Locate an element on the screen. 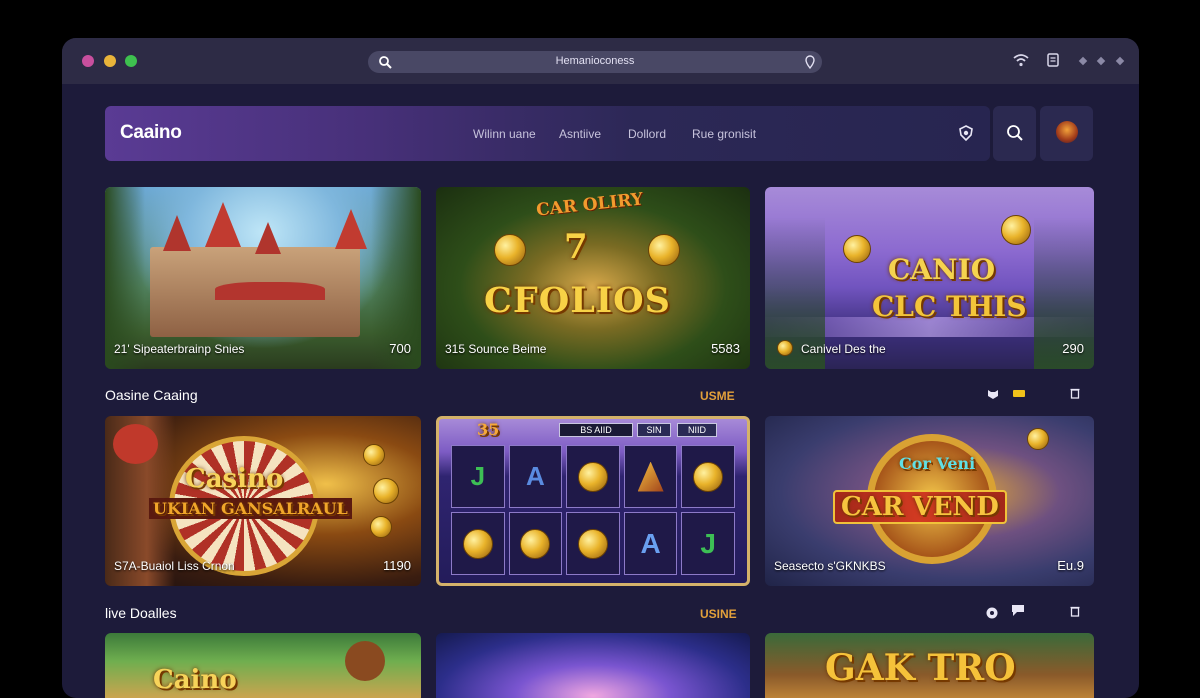 The width and height of the screenshot is (1200, 698). game-card: CANIO CLC THIS Canivel Des the 290 is located at coordinates (929, 278).